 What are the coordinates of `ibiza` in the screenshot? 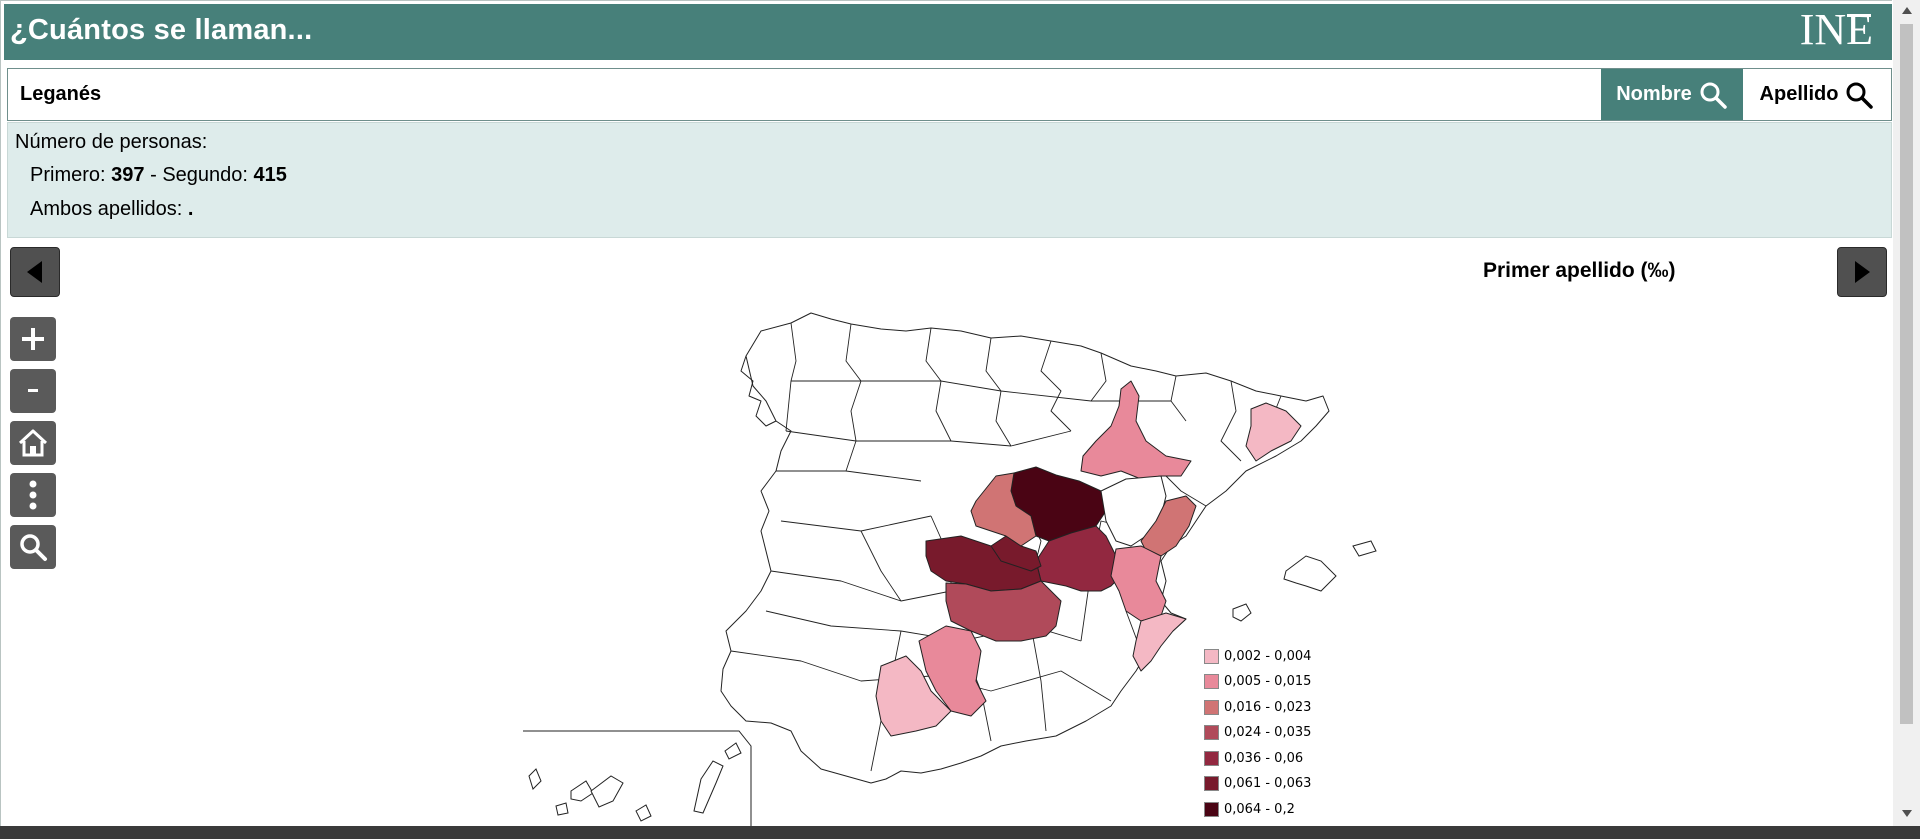 It's located at (1242, 612).